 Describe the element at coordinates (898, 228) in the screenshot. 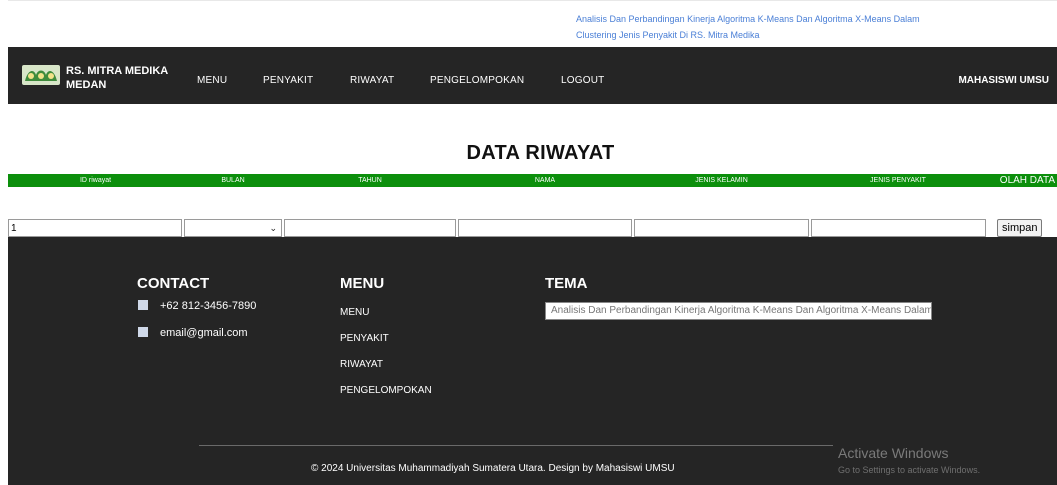

I see `jenis-penyakit-input` at that location.